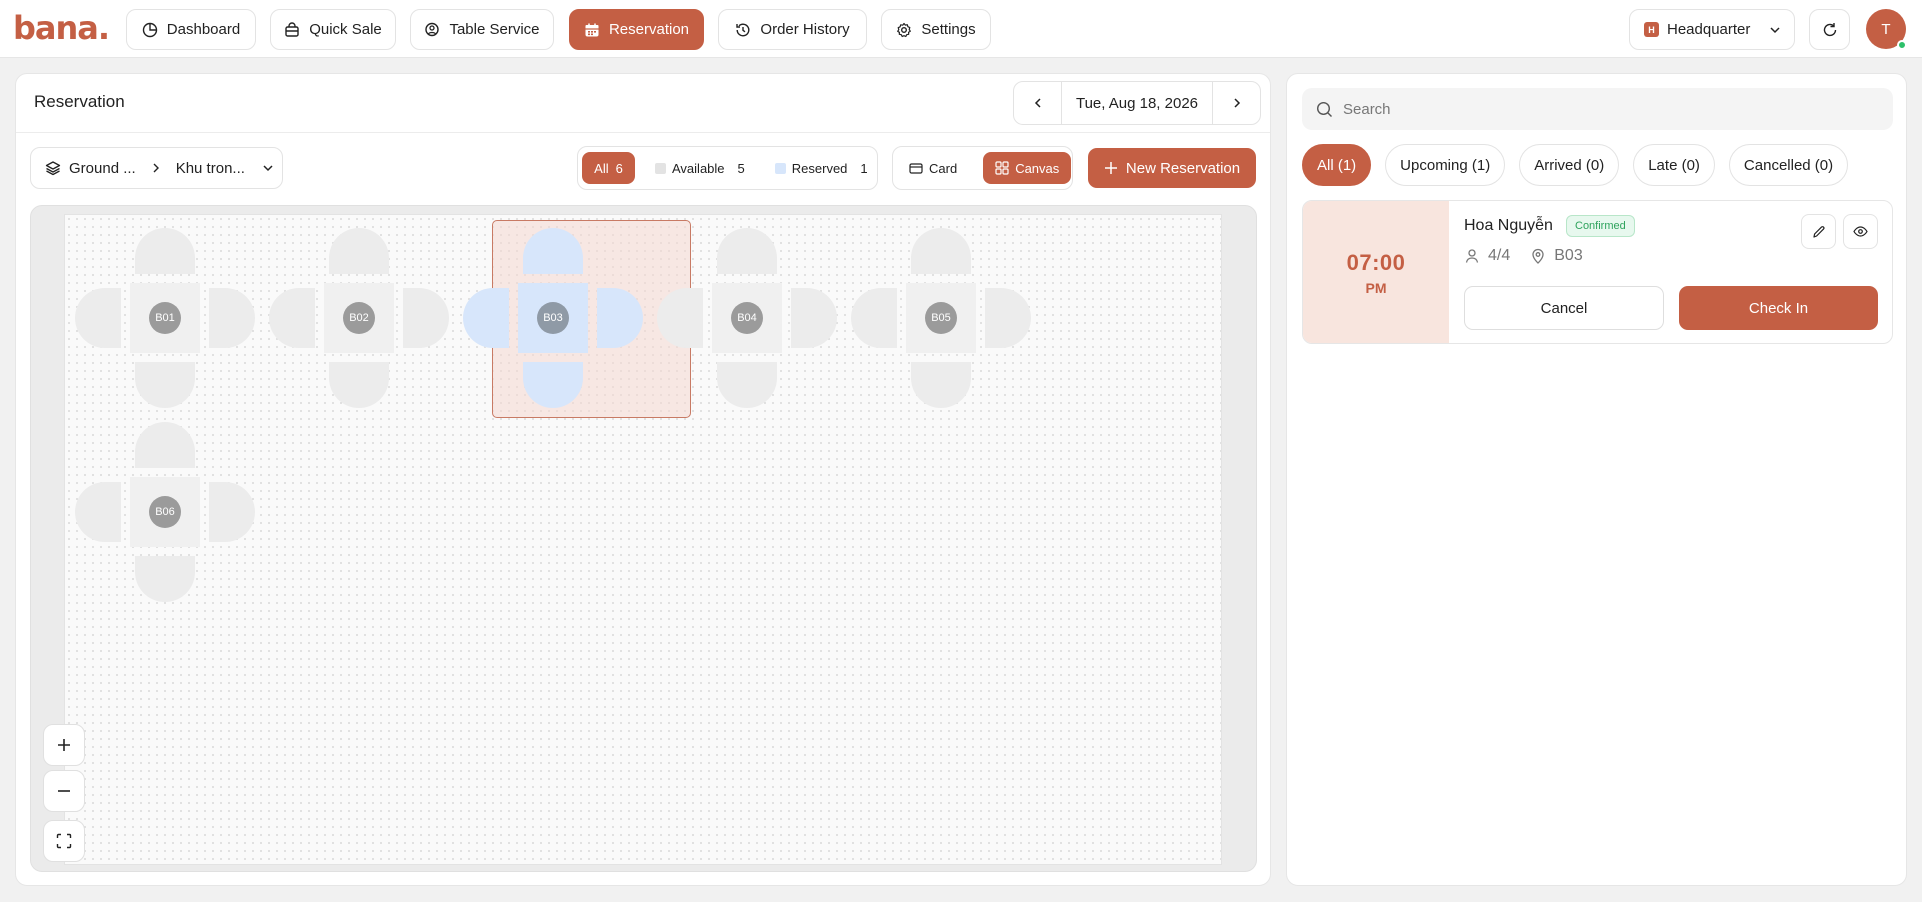 This screenshot has width=1922, height=902. I want to click on reserved-swatch, so click(780, 168).